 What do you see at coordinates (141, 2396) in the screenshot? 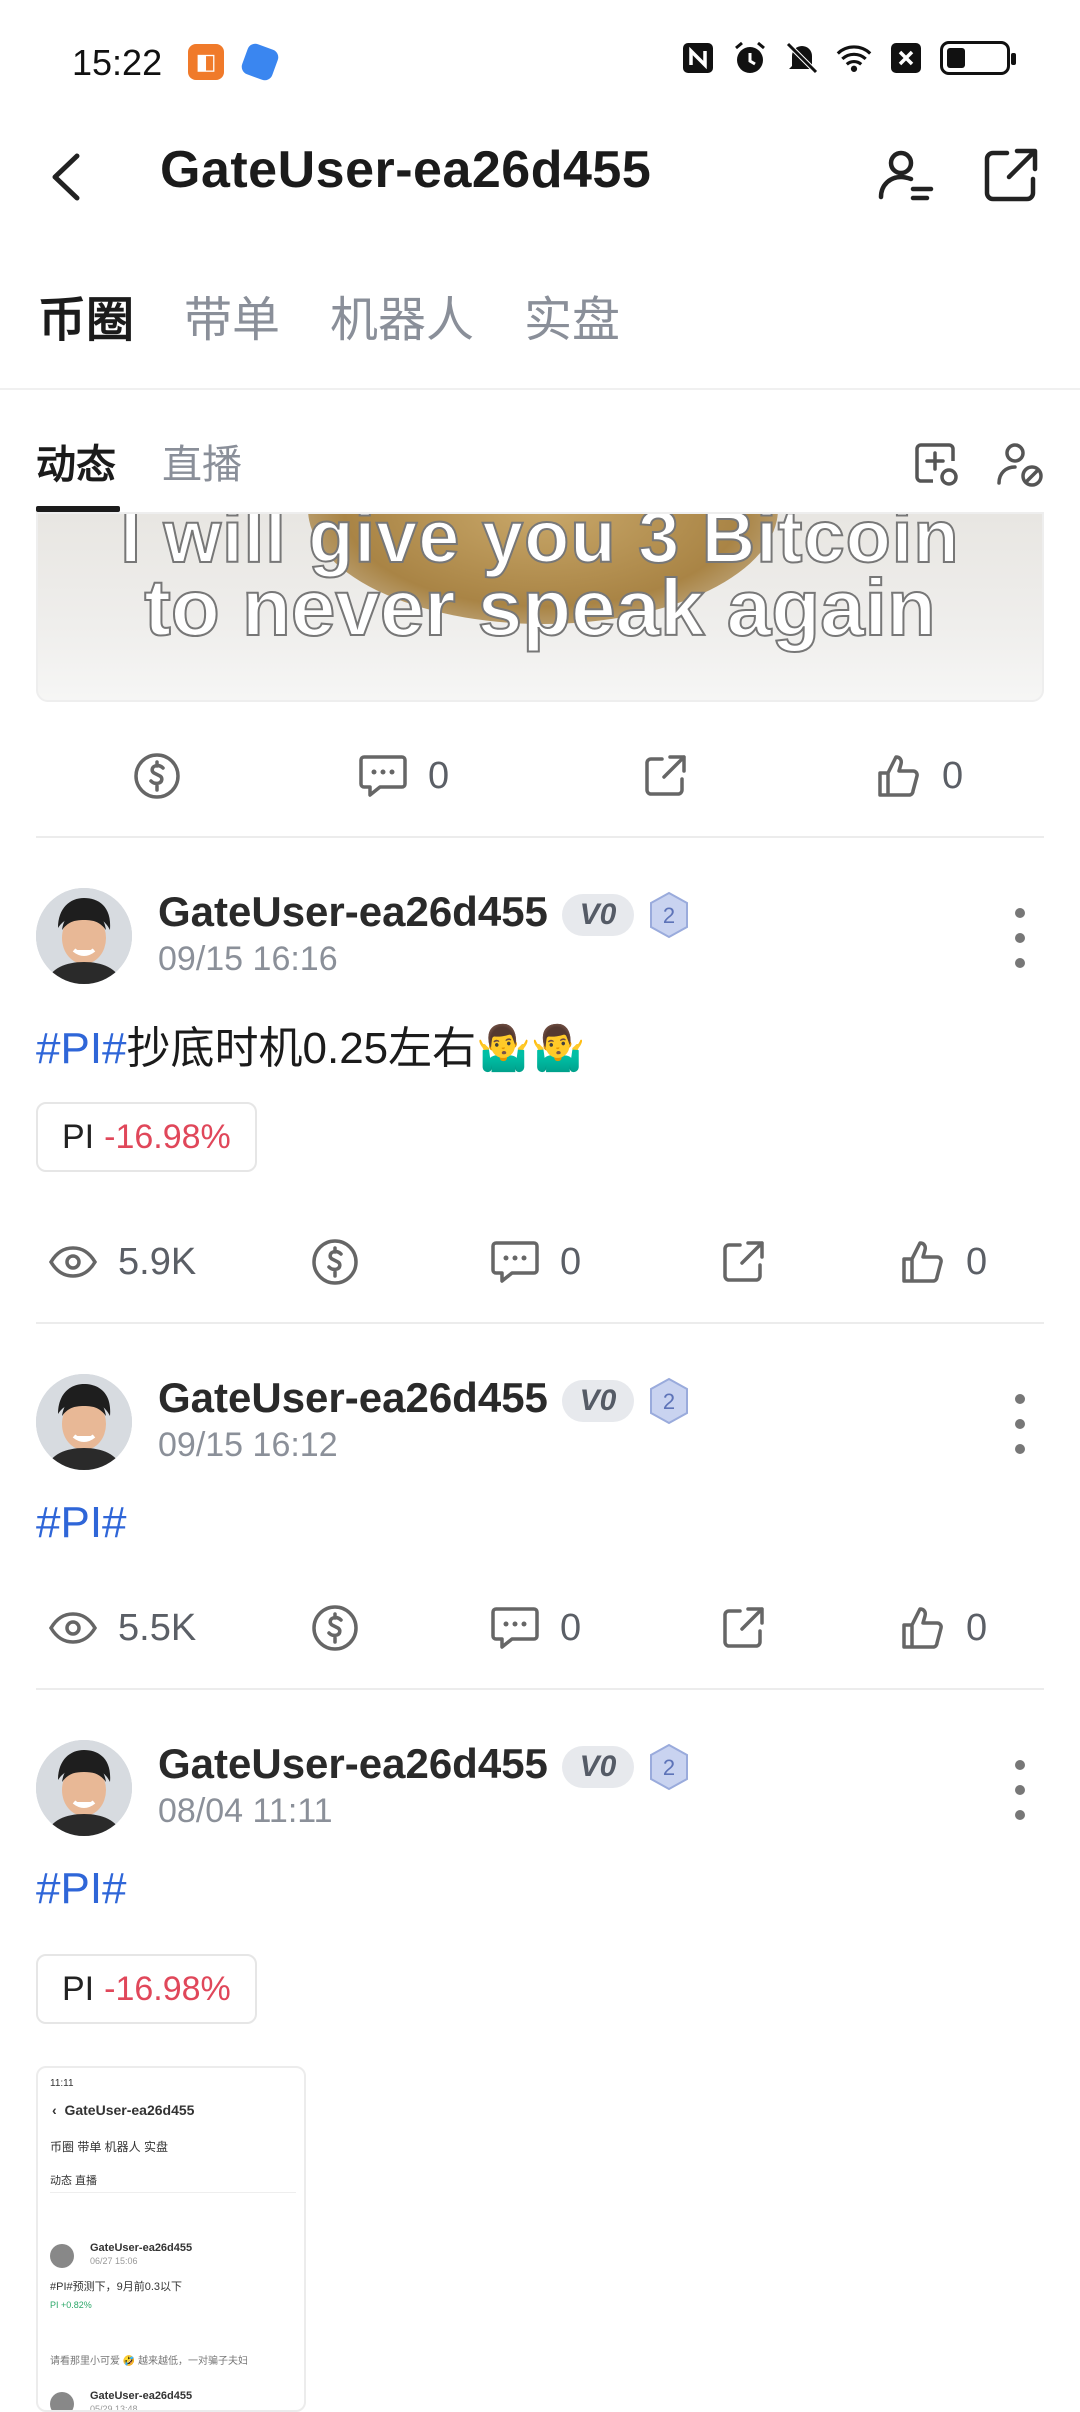
I see `thumb-post2-author: GateUser-ea26d455` at bounding box center [141, 2396].